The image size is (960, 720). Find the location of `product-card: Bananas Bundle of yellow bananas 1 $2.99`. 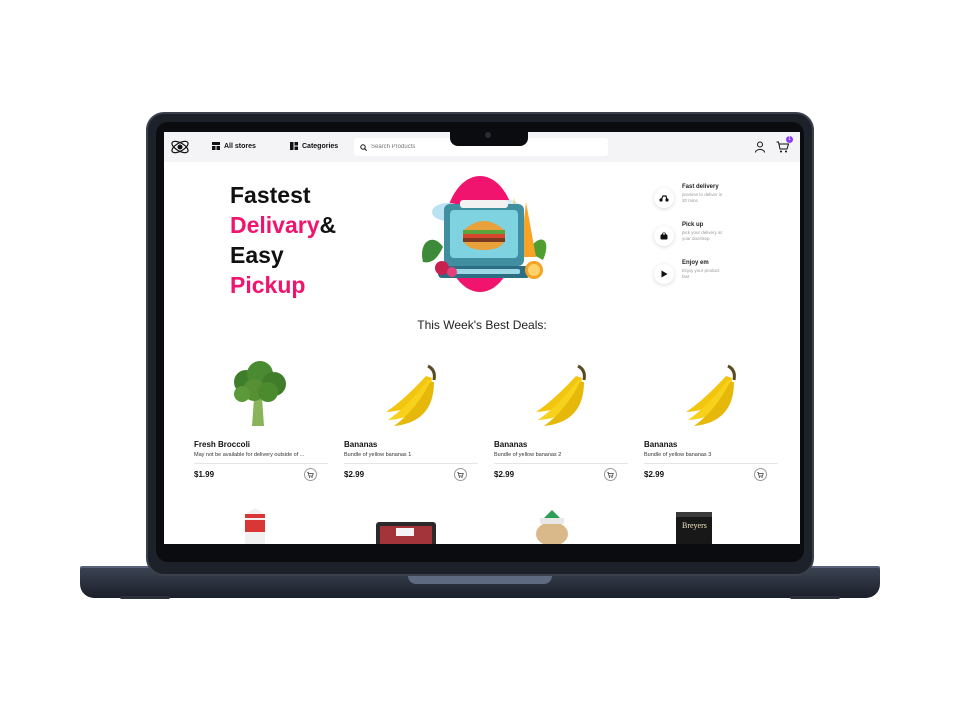

product-card: Bananas Bundle of yellow bananas 1 $2.99 is located at coordinates (414, 417).